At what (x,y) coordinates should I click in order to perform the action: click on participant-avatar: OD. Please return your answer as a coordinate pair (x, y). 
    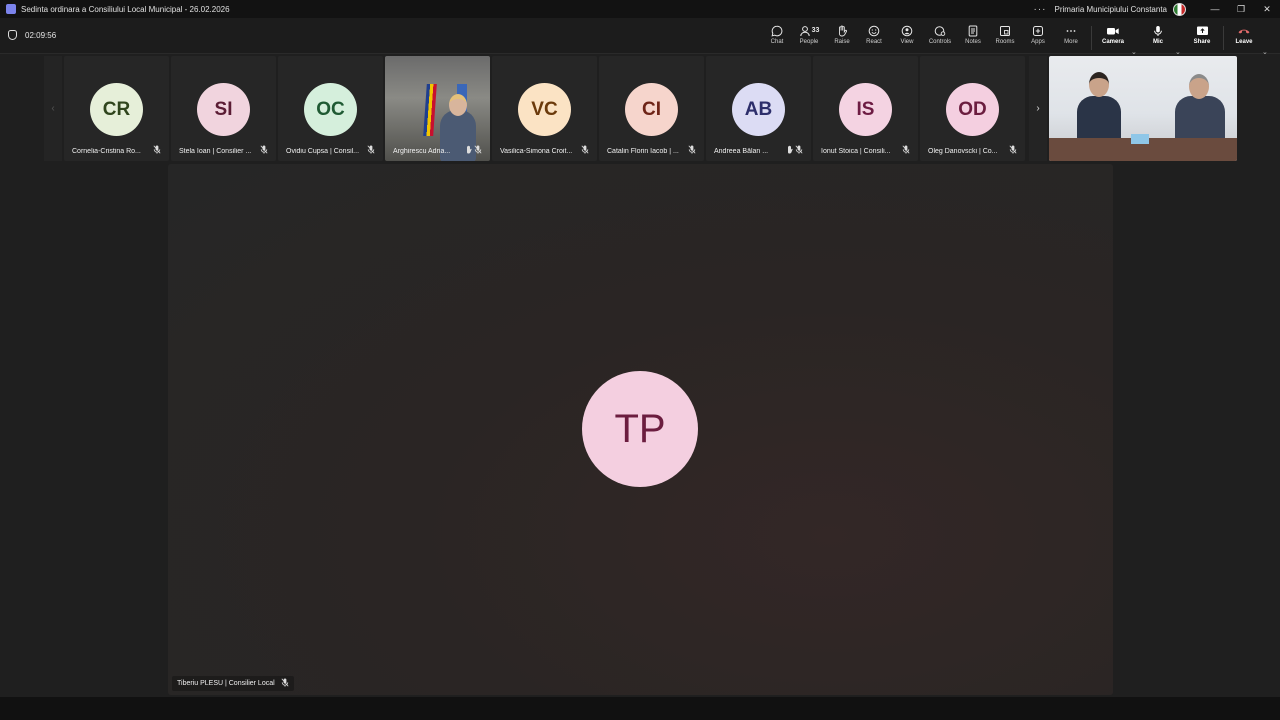
    Looking at the image, I should click on (972, 109).